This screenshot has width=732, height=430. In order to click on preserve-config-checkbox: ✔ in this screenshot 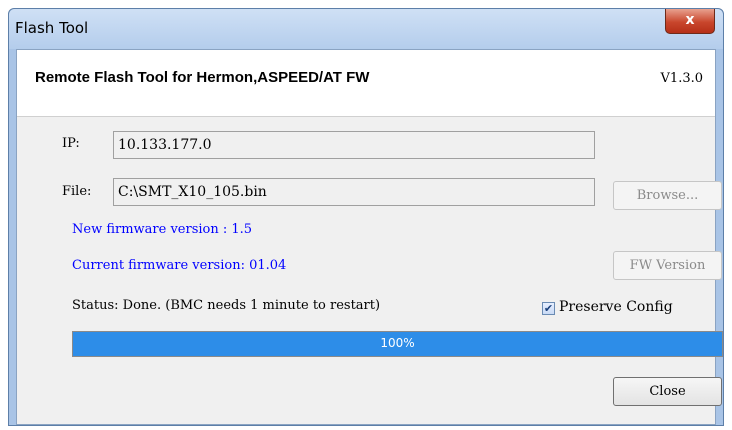, I will do `click(548, 308)`.